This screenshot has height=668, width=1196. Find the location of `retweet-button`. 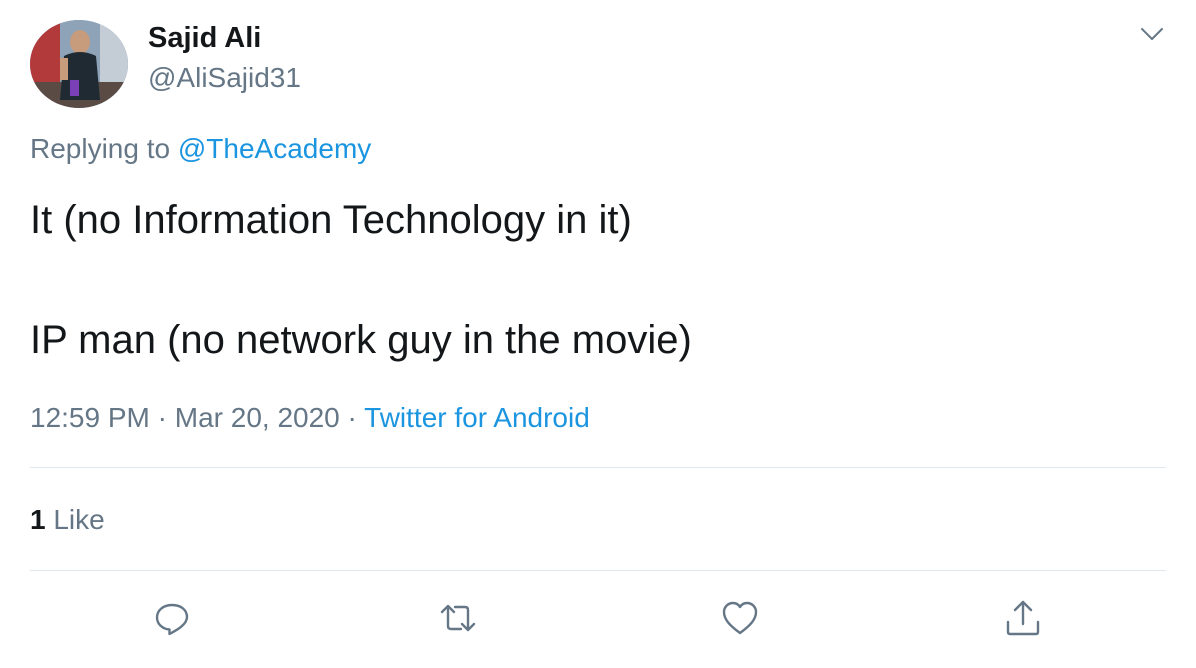

retweet-button is located at coordinates (458, 618).